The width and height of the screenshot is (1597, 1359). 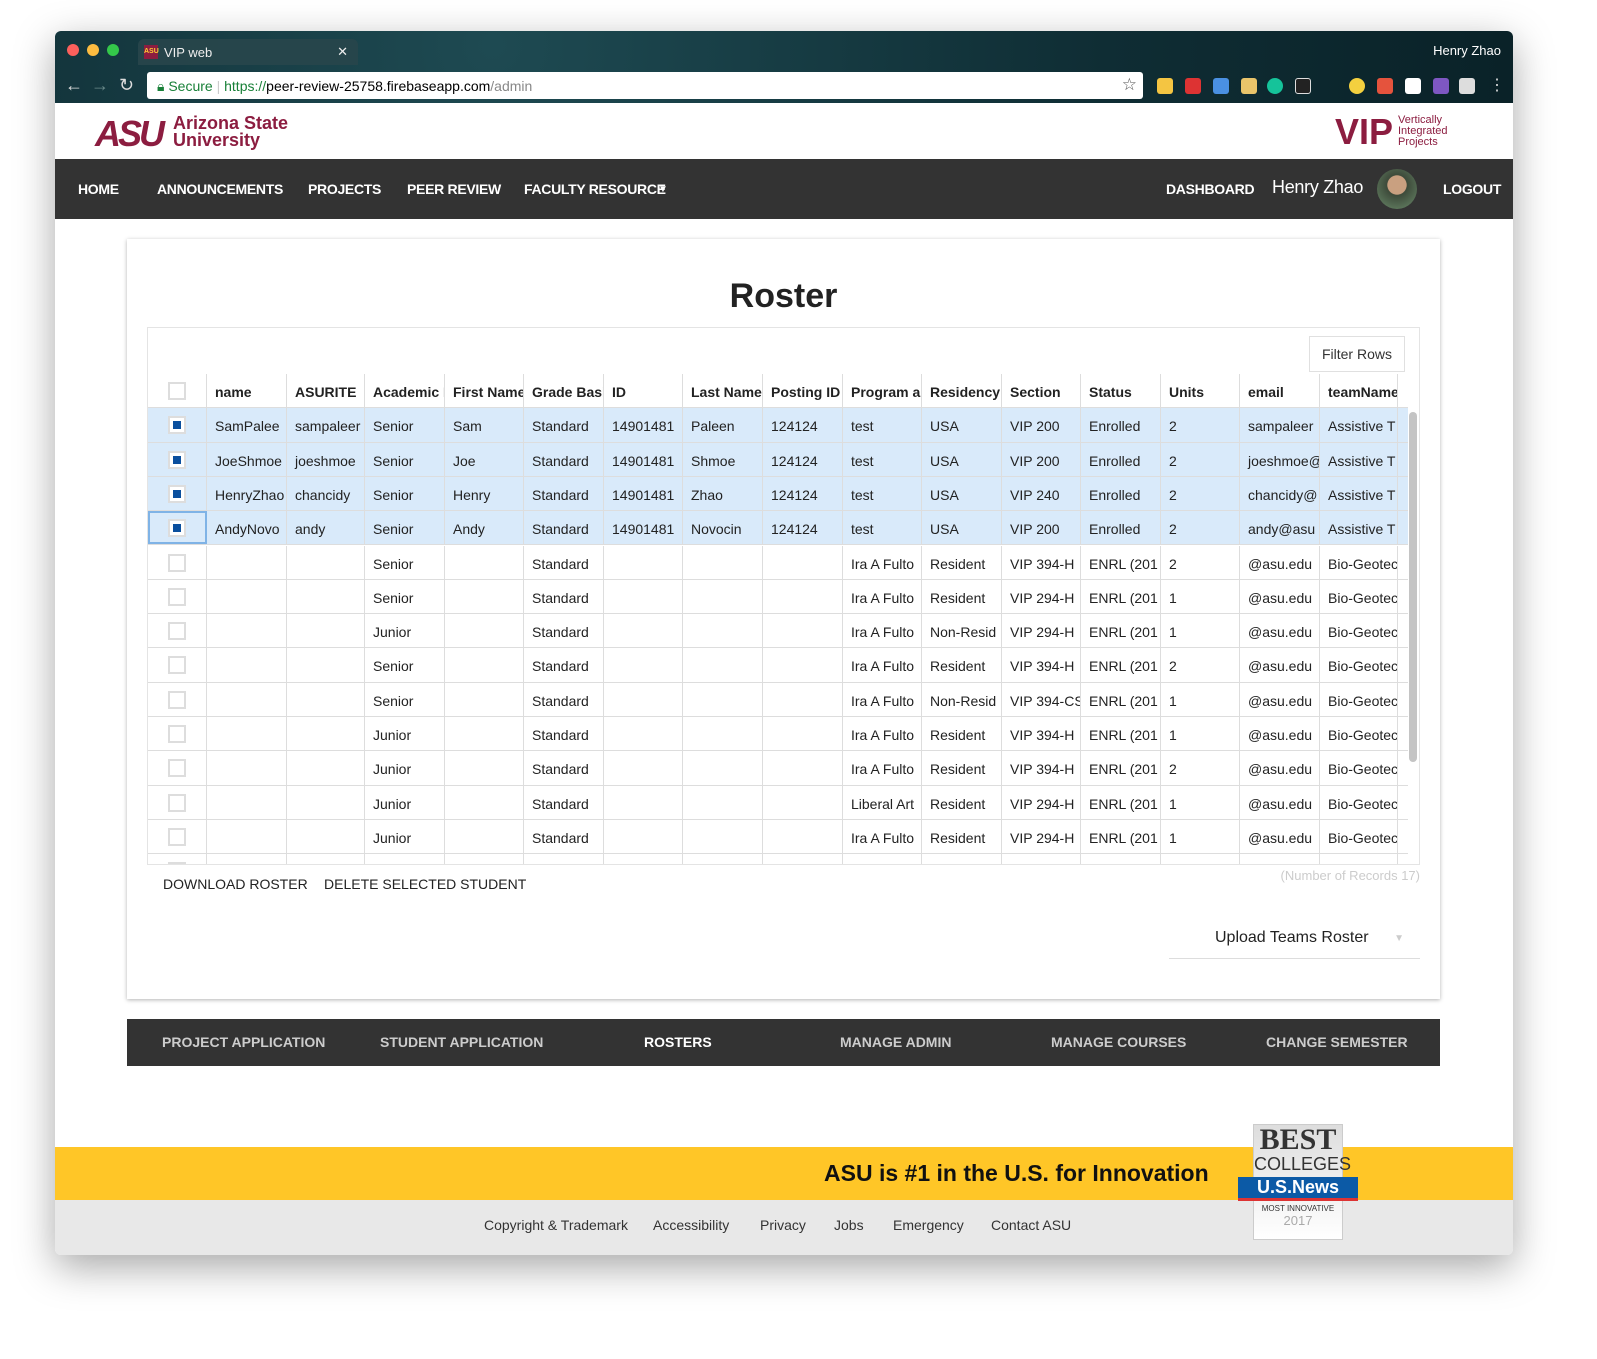 I want to click on grammarly-icon, so click(x=1275, y=86).